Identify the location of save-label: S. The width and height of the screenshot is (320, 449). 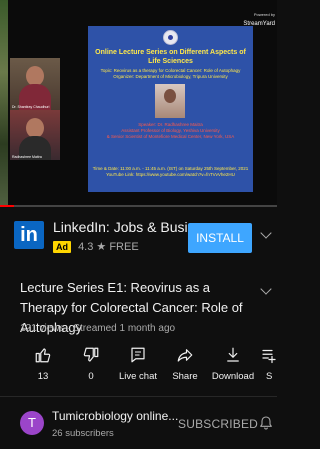
(269, 376).